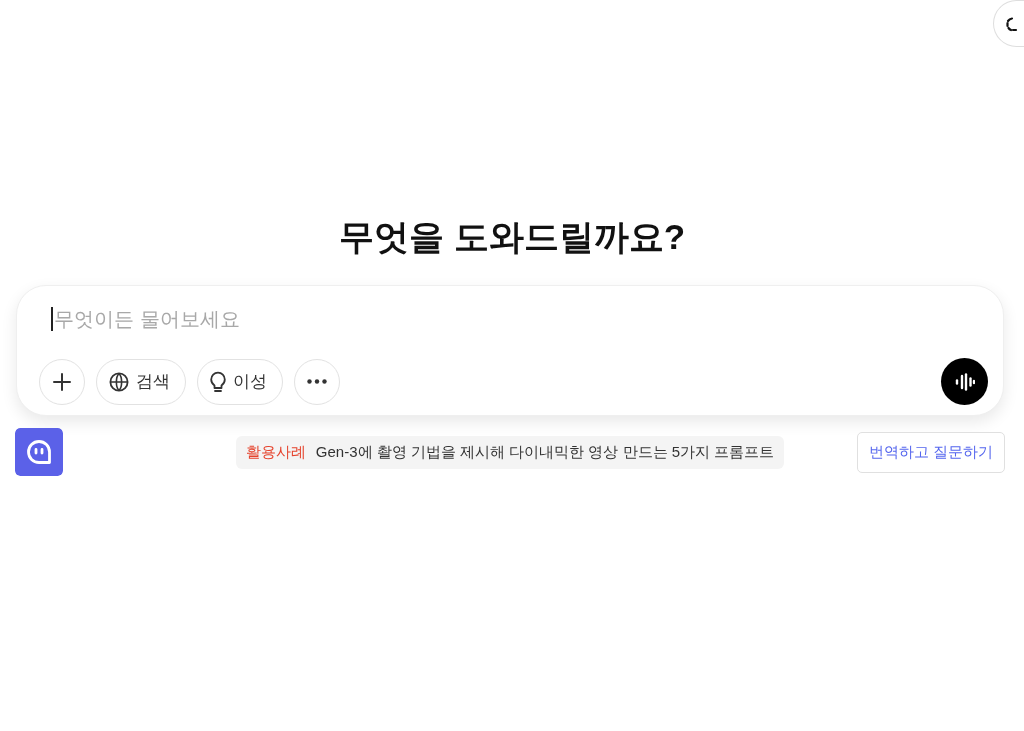 The image size is (1024, 731). Describe the element at coordinates (1013, 23) in the screenshot. I see `dashed-ring-icon` at that location.